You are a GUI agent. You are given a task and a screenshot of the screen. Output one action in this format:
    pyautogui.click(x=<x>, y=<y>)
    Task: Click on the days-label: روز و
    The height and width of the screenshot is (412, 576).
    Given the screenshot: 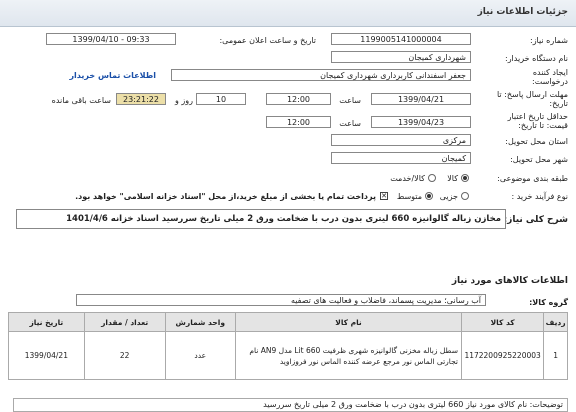 What is the action you would take?
    pyautogui.click(x=184, y=100)
    